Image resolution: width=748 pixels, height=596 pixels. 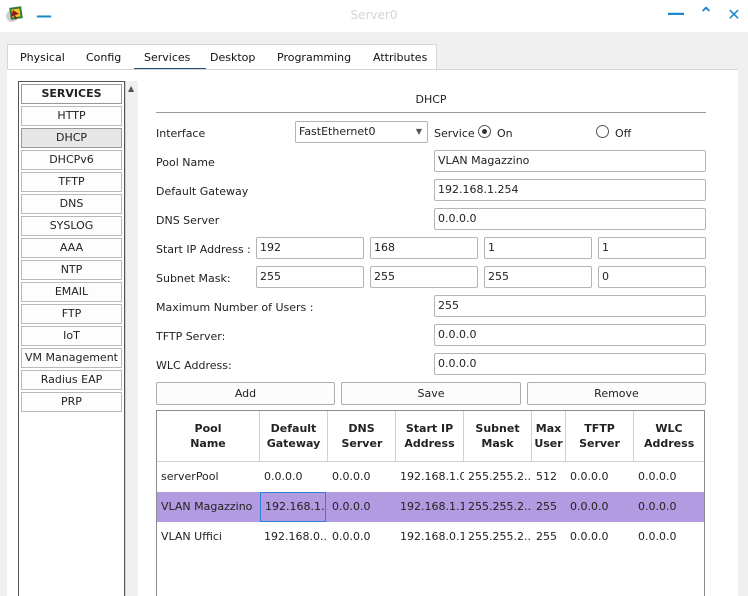 I want to click on sidebar-item-vm-management: VM Management, so click(x=71, y=358).